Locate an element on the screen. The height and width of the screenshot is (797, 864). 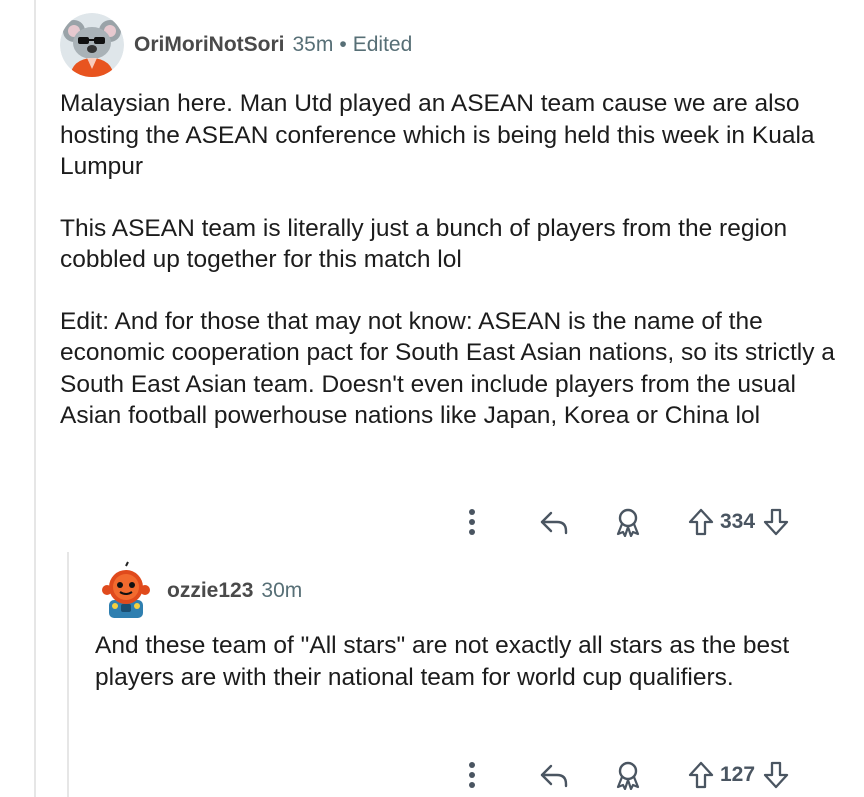
vote-score: 127 is located at coordinates (738, 774).